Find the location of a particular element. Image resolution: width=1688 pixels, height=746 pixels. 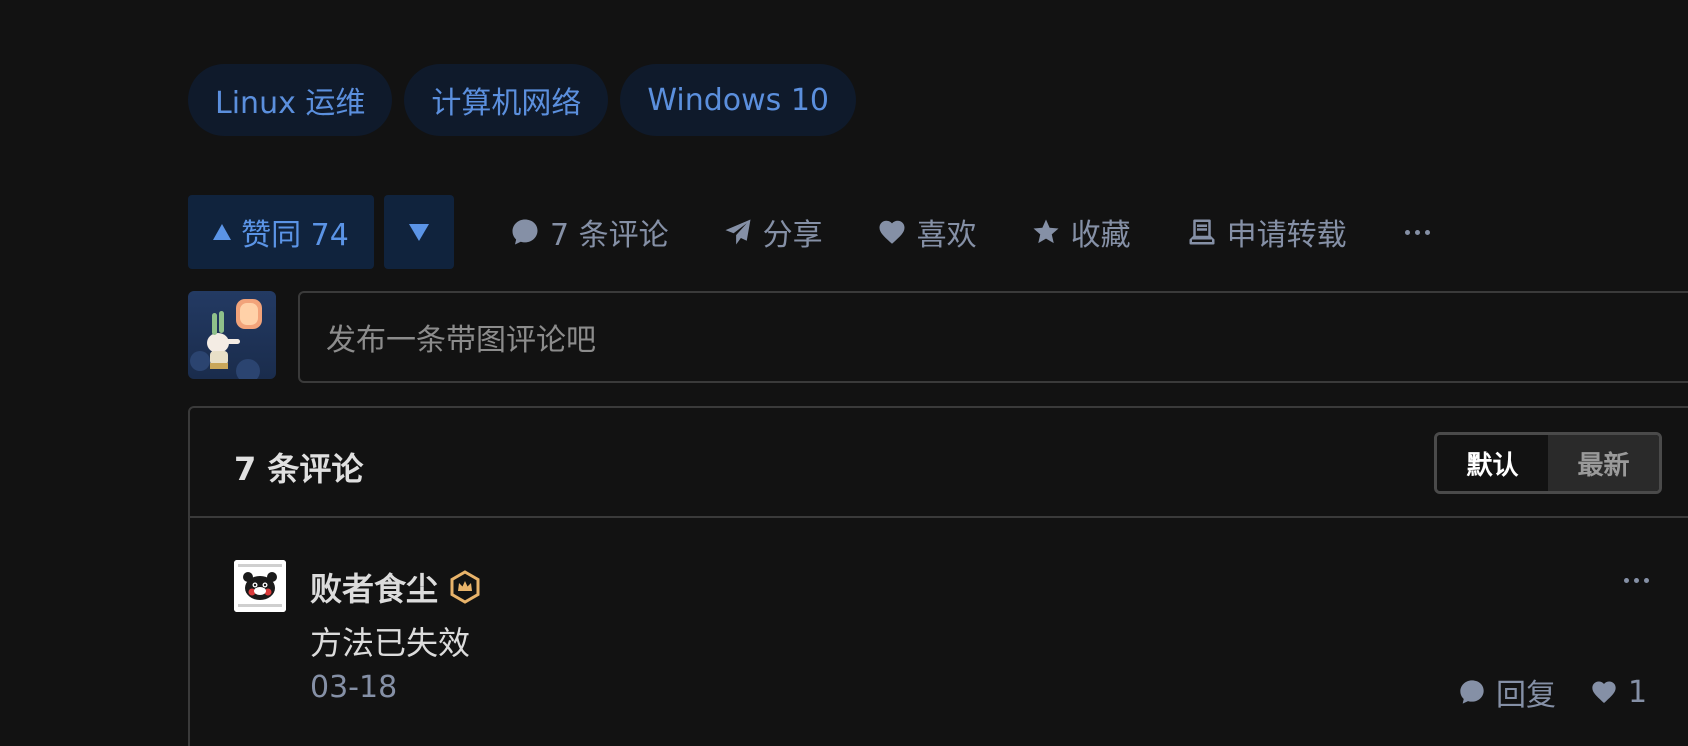

kumamon-avatar-image is located at coordinates (260, 586).